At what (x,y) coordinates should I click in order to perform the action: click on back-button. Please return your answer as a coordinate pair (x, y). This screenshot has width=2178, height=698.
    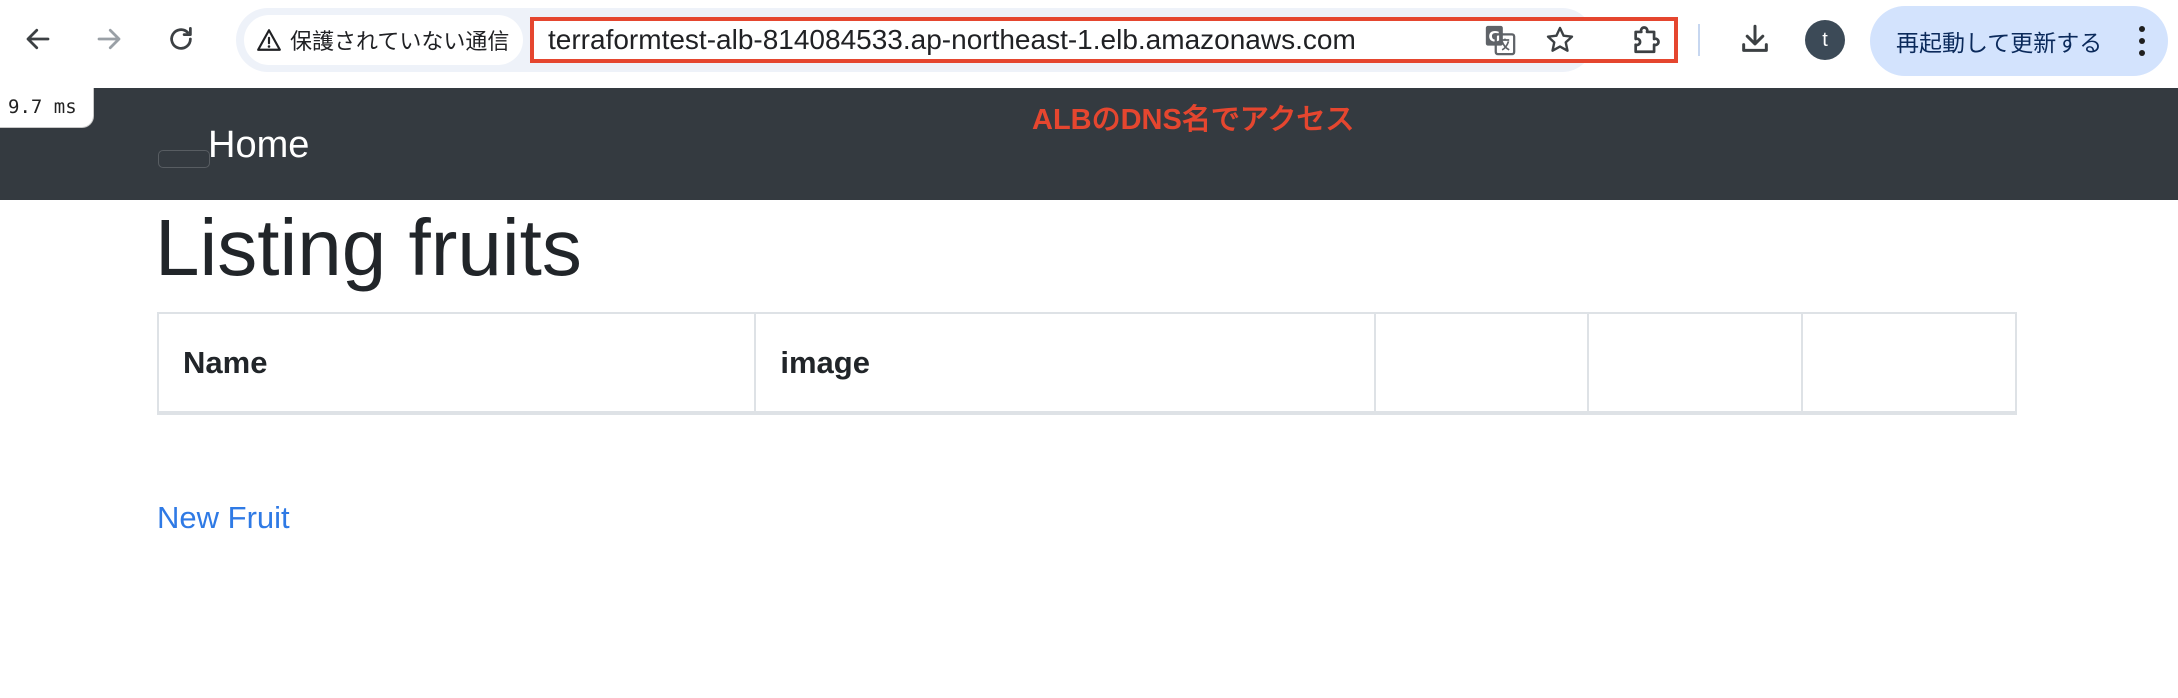
    Looking at the image, I should click on (38, 39).